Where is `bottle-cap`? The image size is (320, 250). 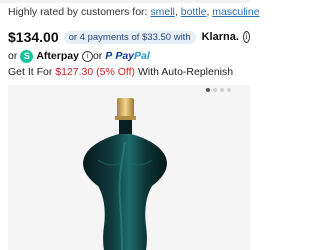 bottle-cap is located at coordinates (125, 108).